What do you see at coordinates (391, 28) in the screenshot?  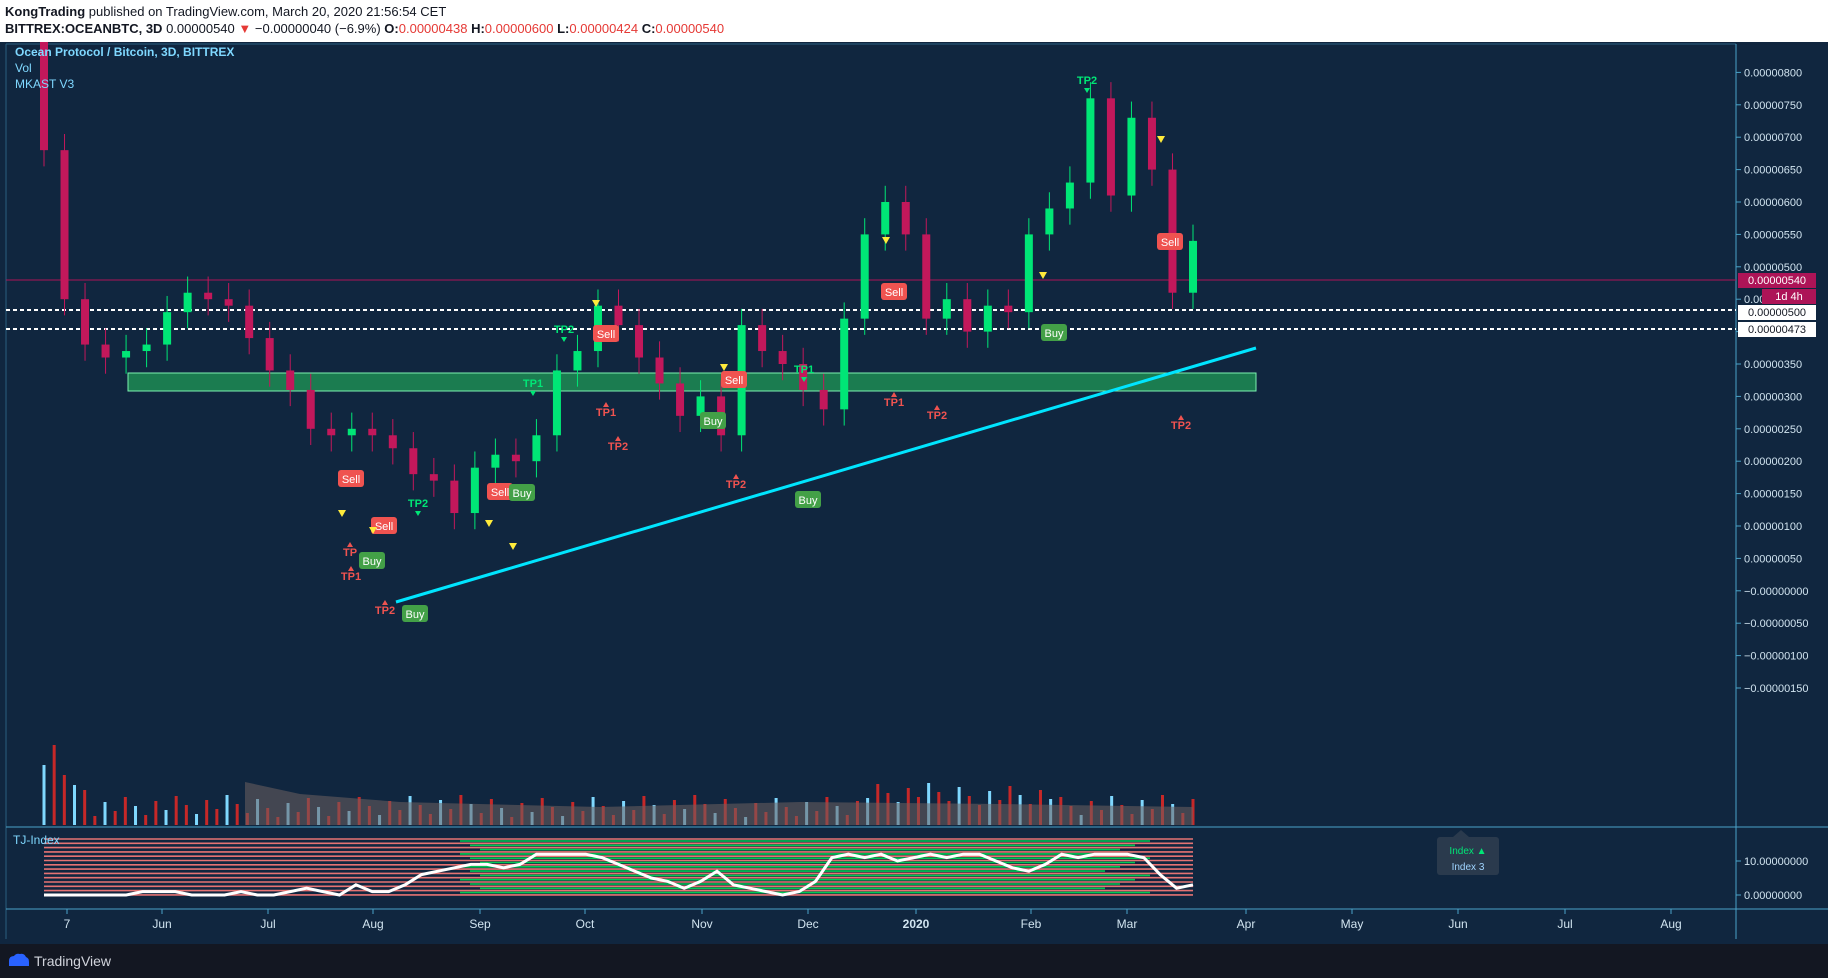 I see `open-label: O:` at bounding box center [391, 28].